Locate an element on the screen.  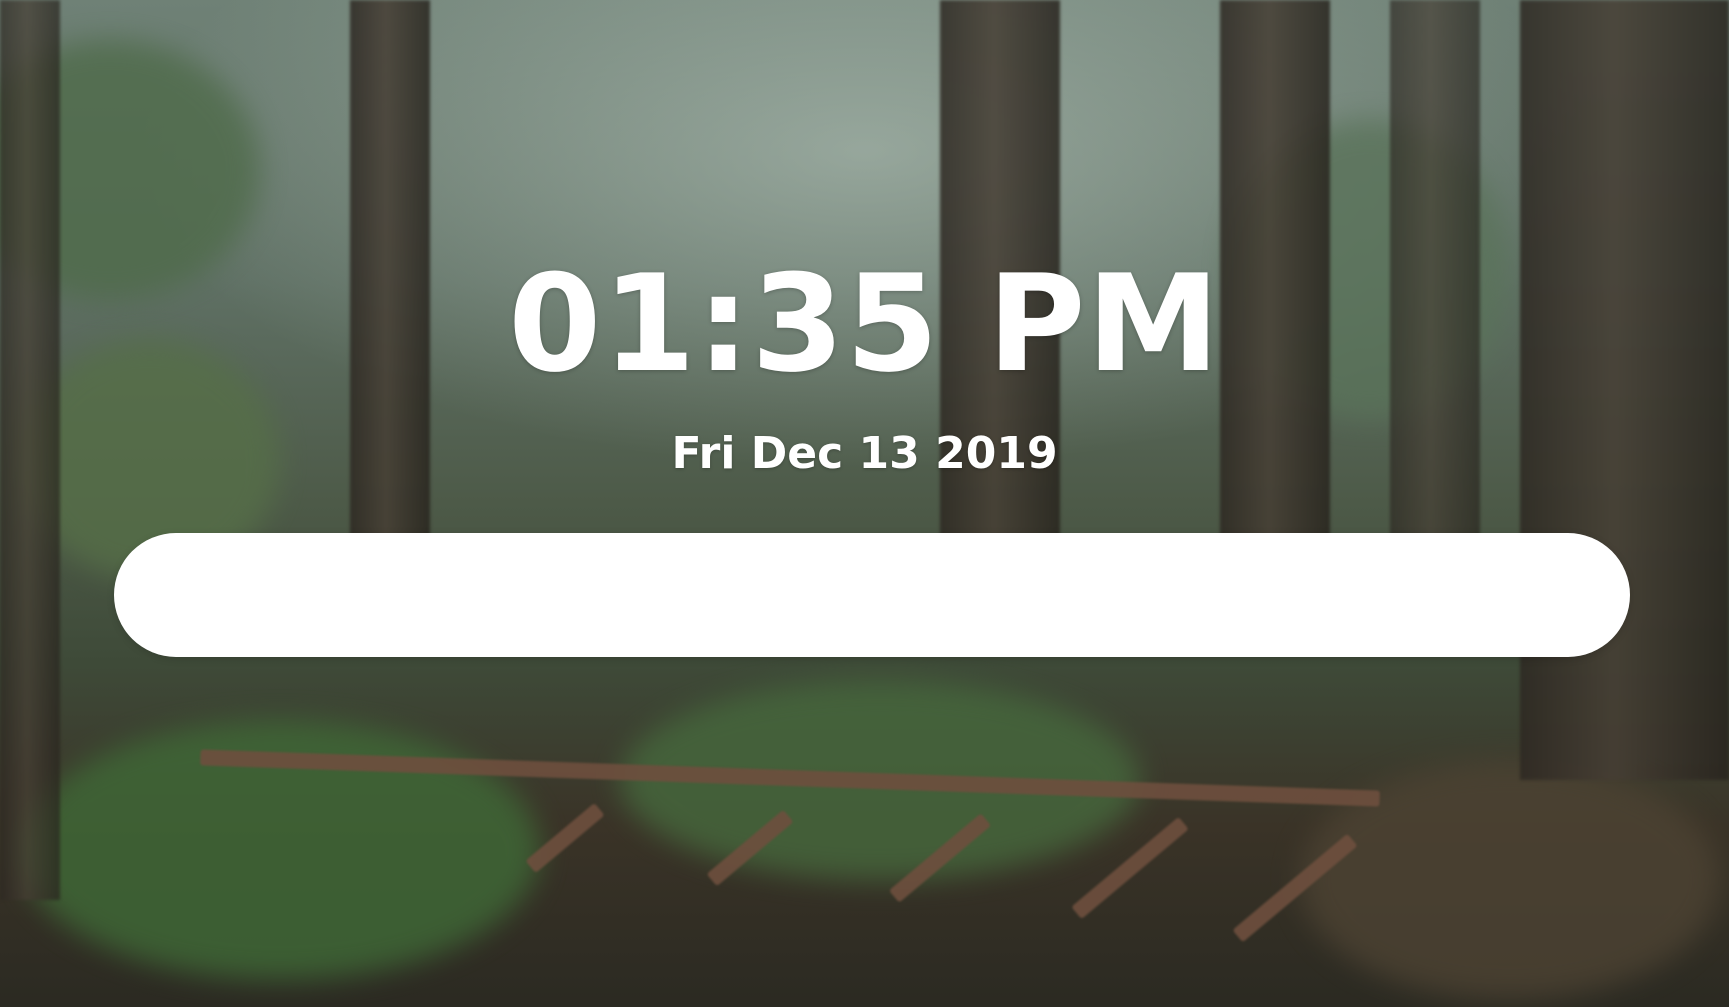
clock-date: Fri Dec 13 2019 is located at coordinates (864, 453).